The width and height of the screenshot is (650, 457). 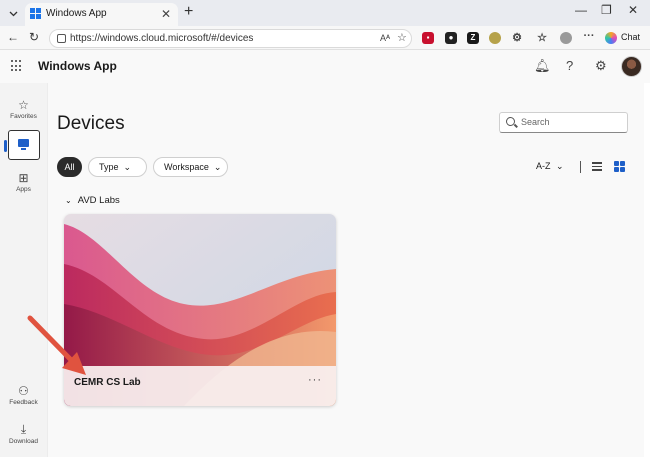 What do you see at coordinates (200, 386) in the screenshot?
I see `device-card-footer: CEMR CS Lab ···` at bounding box center [200, 386].